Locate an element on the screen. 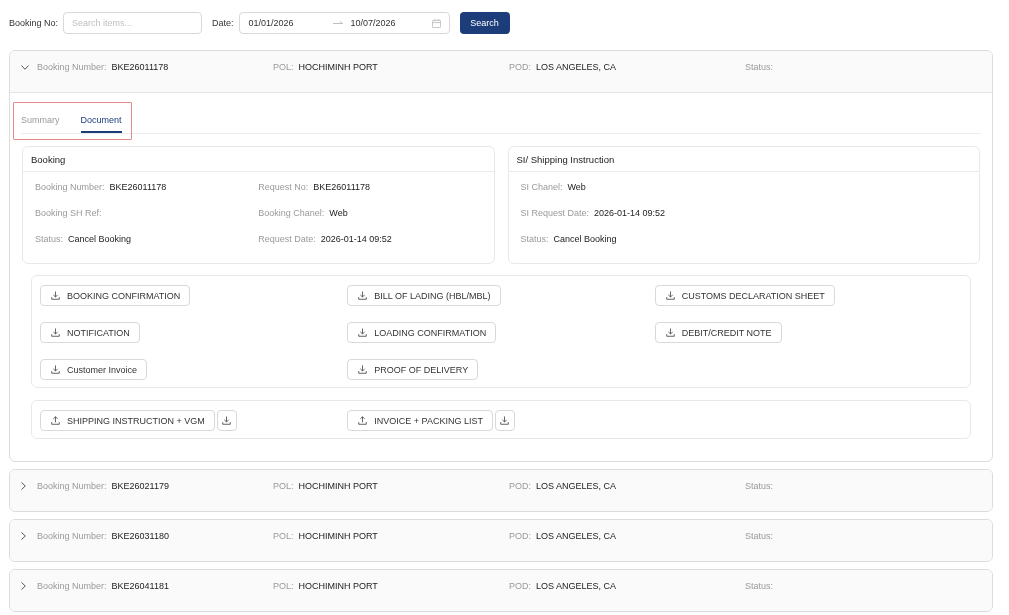 This screenshot has height=615, width=1009. card-title: Booking is located at coordinates (48, 159).